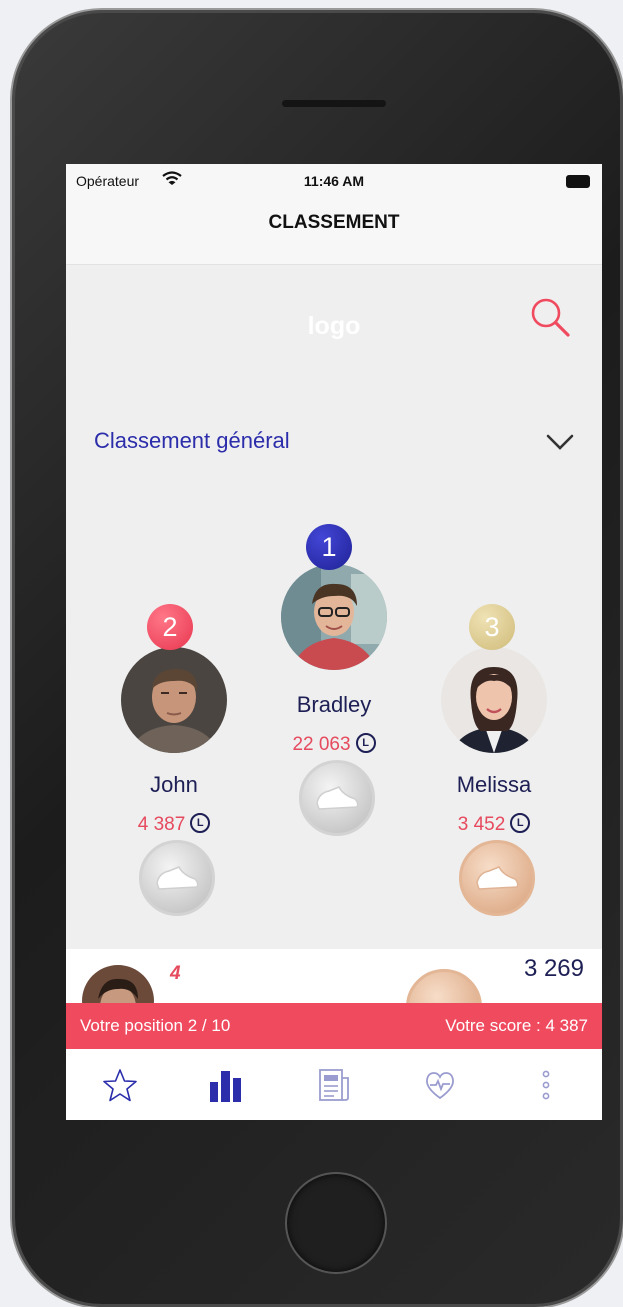 The width and height of the screenshot is (623, 1307). What do you see at coordinates (497, 878) in the screenshot?
I see `sneaker-medal-bronze-icon` at bounding box center [497, 878].